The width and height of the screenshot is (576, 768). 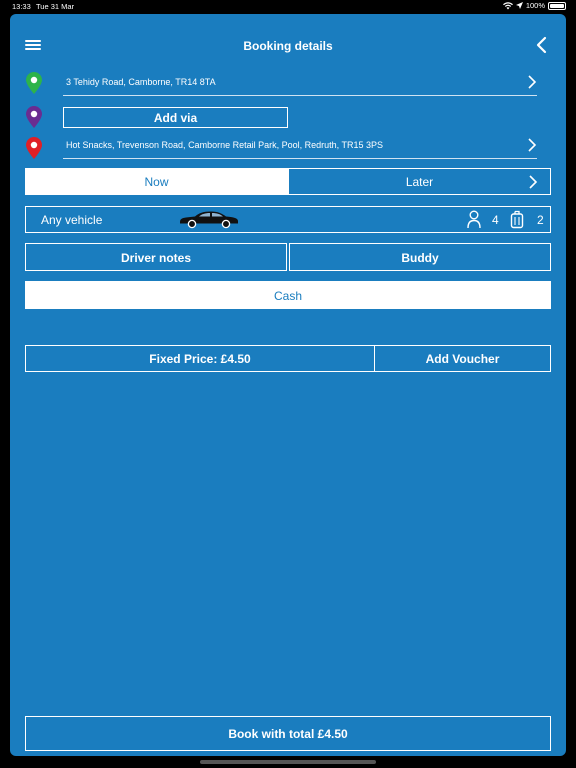 I want to click on passenger-icon, so click(x=474, y=219).